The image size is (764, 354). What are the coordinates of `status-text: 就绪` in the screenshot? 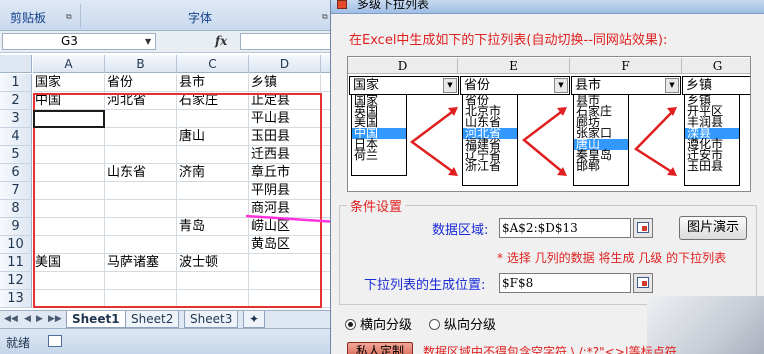 It's located at (18, 343).